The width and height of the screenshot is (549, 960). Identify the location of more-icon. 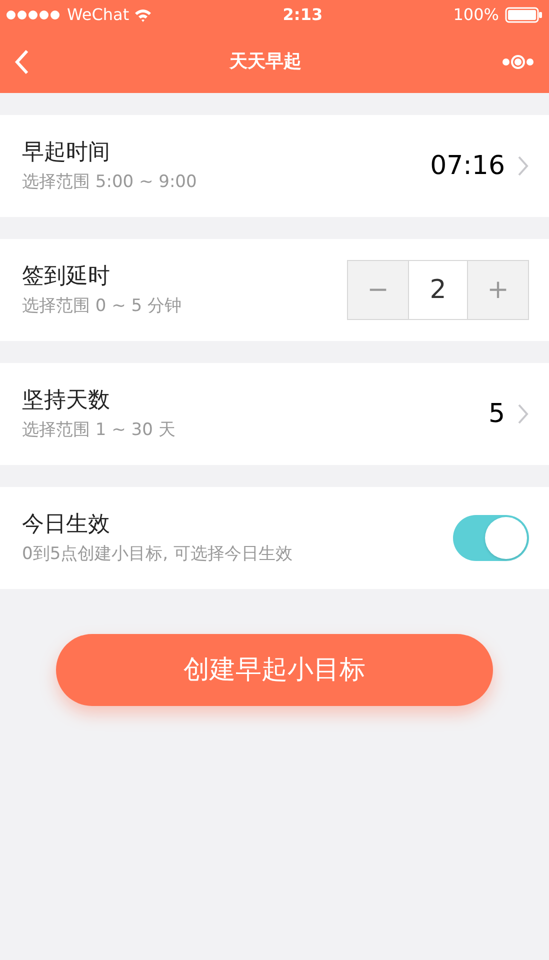
(518, 62).